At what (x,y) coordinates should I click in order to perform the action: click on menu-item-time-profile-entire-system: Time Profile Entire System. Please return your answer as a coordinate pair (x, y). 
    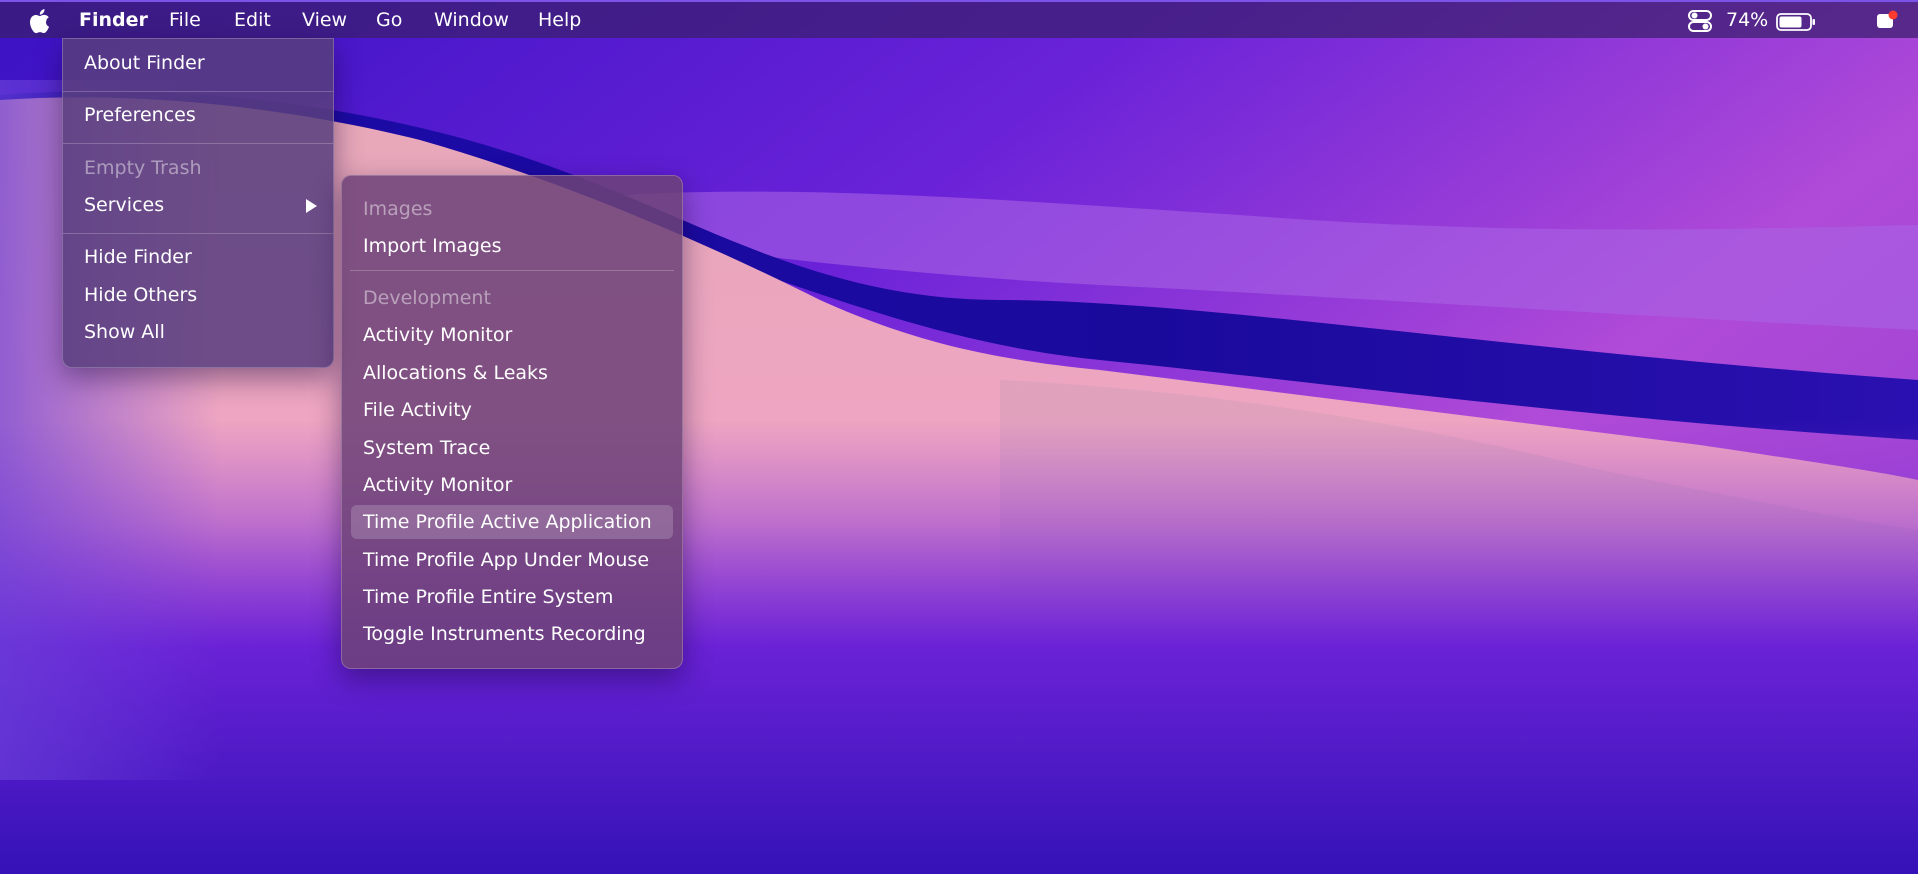
    Looking at the image, I should click on (512, 597).